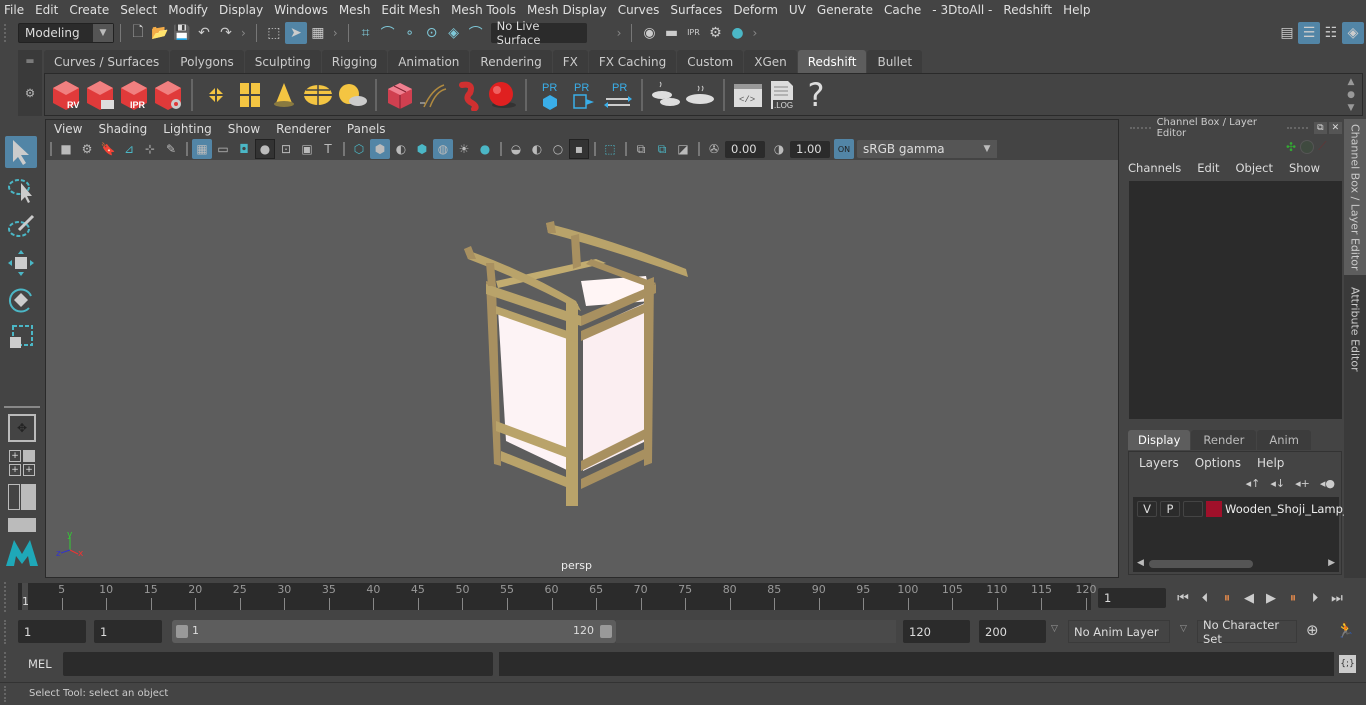 This screenshot has height=705, width=1366. What do you see at coordinates (579, 149) in the screenshot?
I see `depth-of-field-icon: ▪` at bounding box center [579, 149].